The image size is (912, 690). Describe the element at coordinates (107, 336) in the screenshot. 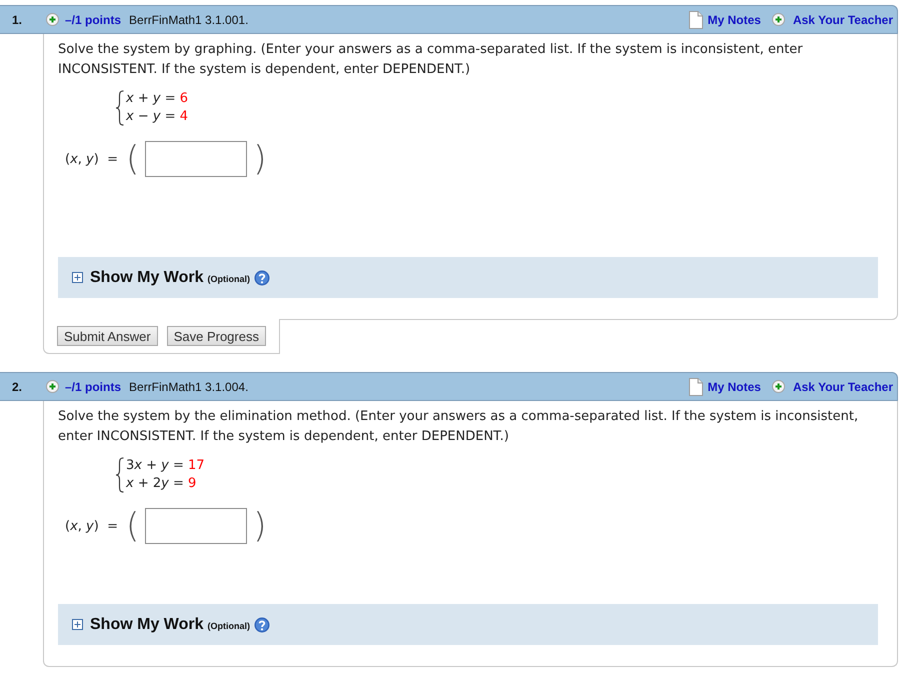

I see `submit-button: Submit Answer` at that location.